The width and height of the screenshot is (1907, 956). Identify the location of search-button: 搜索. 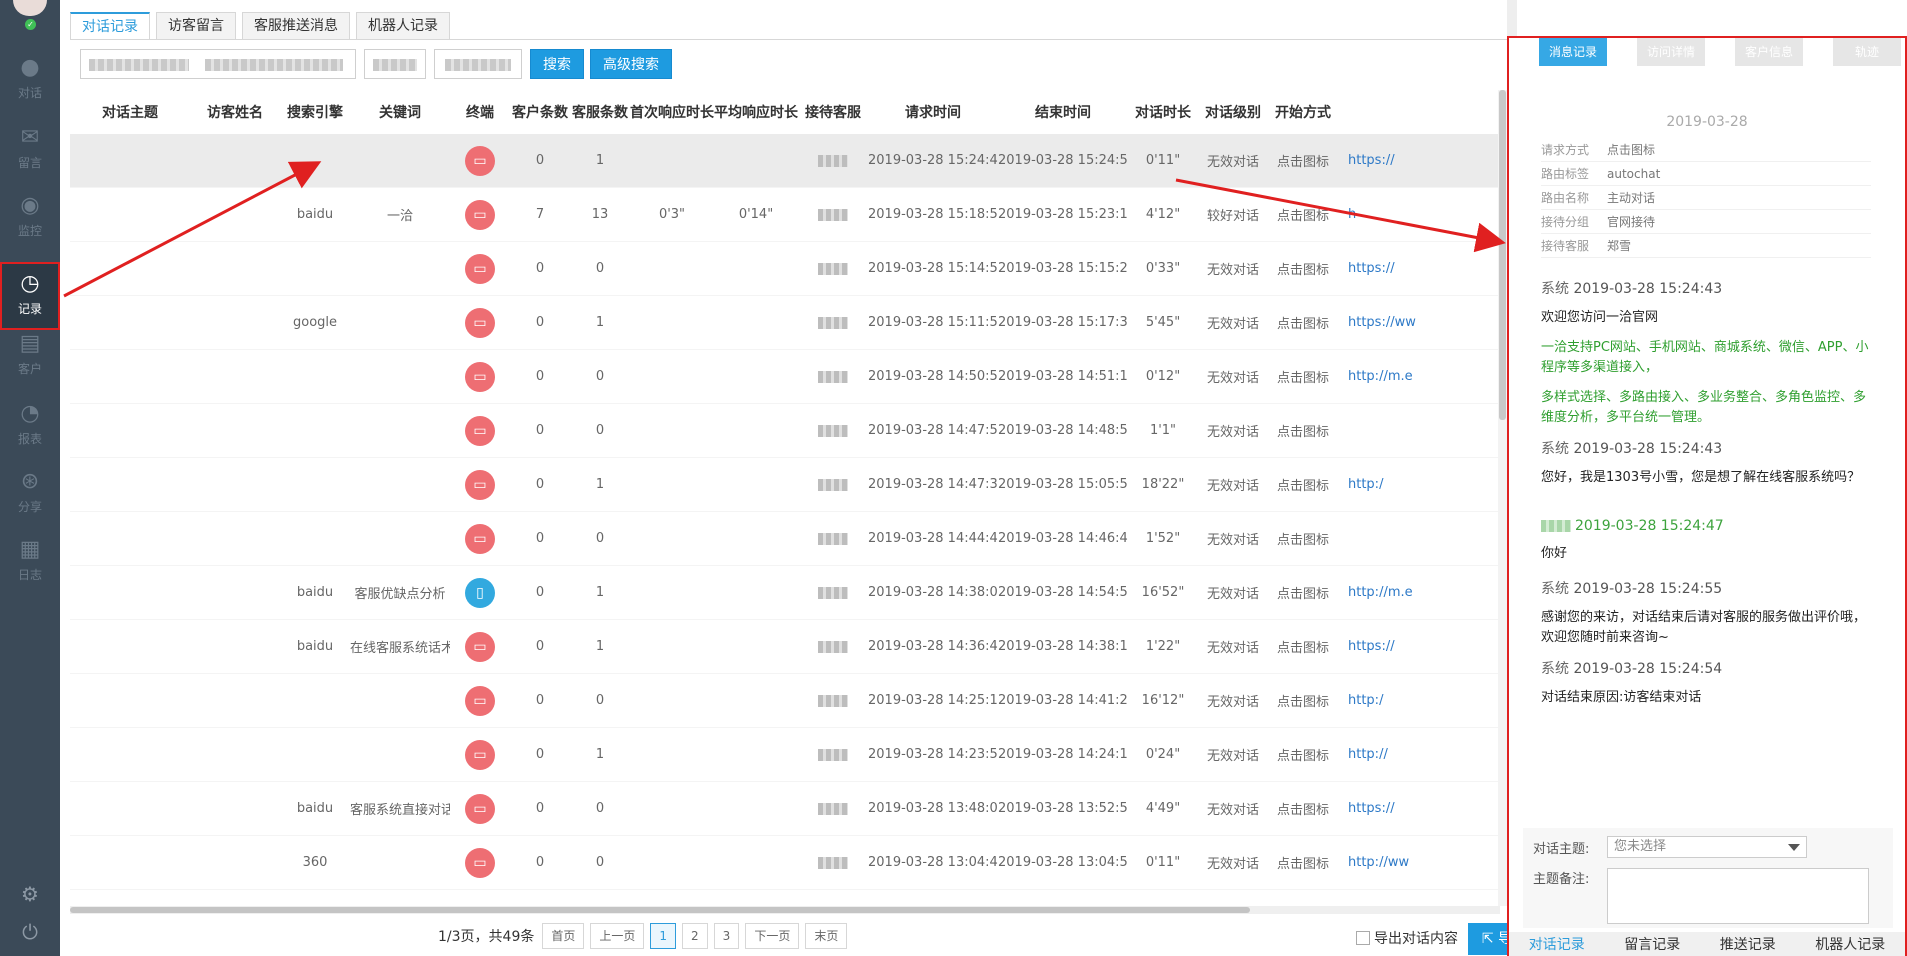
(557, 64).